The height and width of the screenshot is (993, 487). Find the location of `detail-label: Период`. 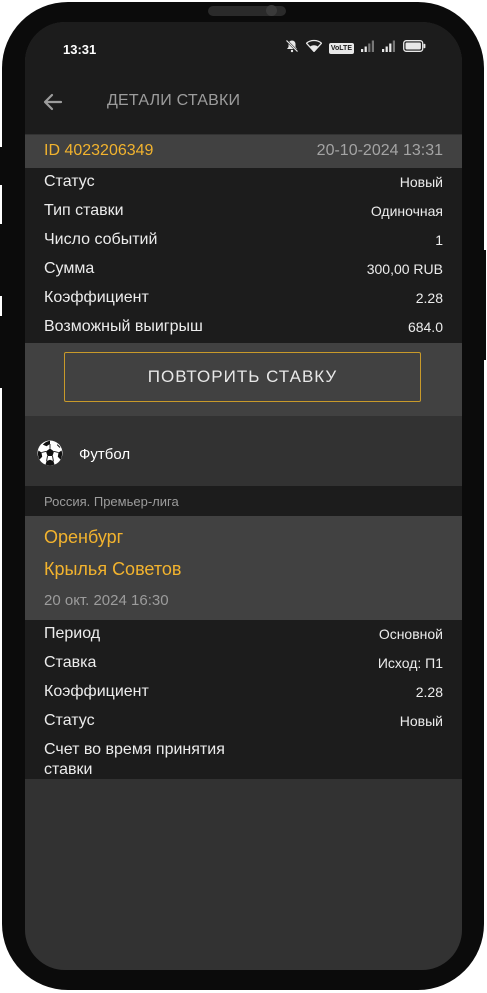

detail-label: Период is located at coordinates (72, 633).